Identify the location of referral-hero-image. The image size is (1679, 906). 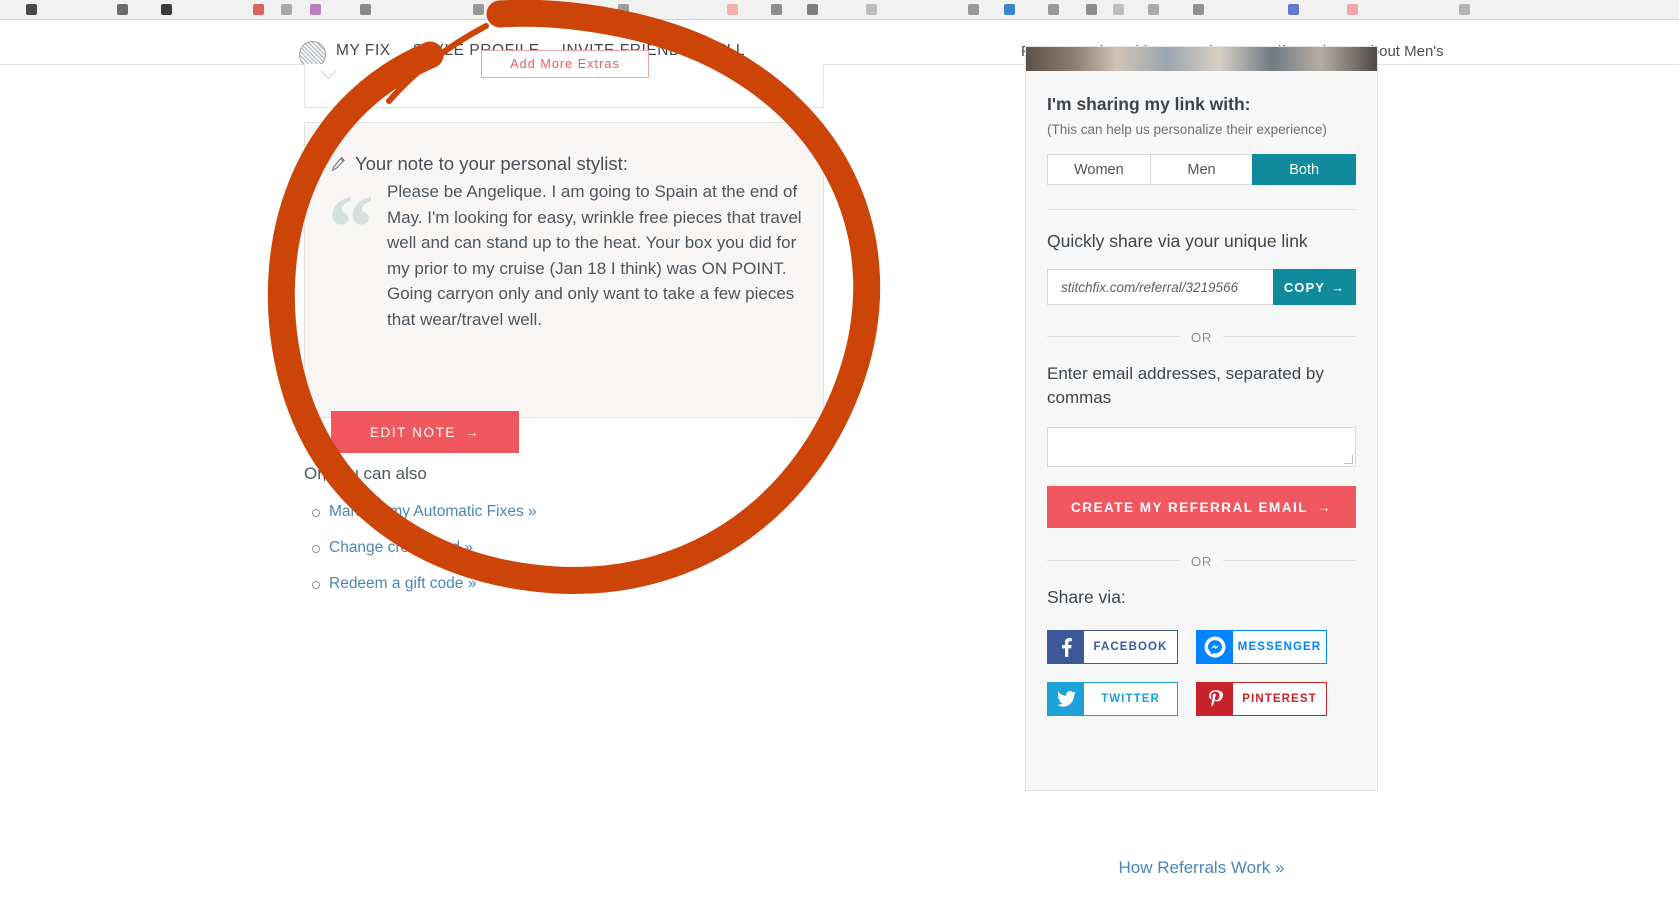
(1201, 59).